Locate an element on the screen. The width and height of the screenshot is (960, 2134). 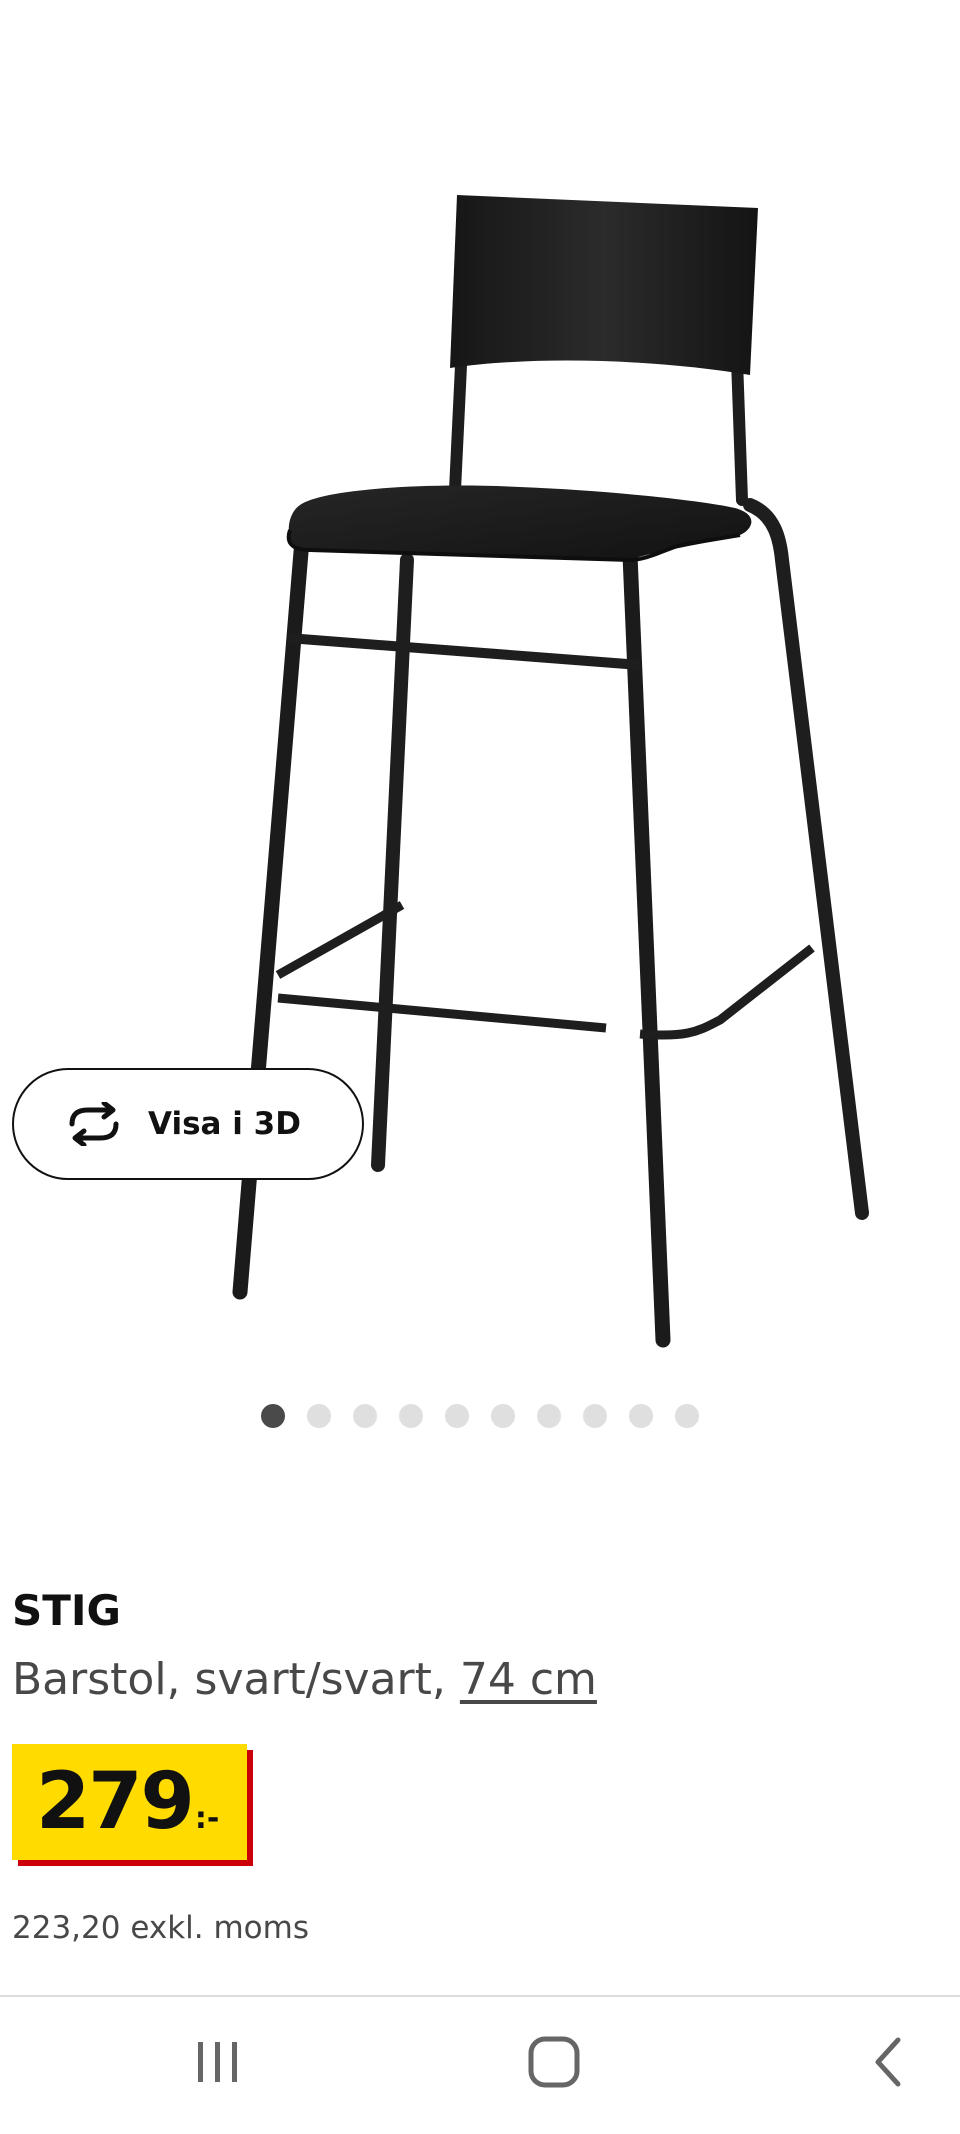
price-suffix: :- is located at coordinates (207, 1818).